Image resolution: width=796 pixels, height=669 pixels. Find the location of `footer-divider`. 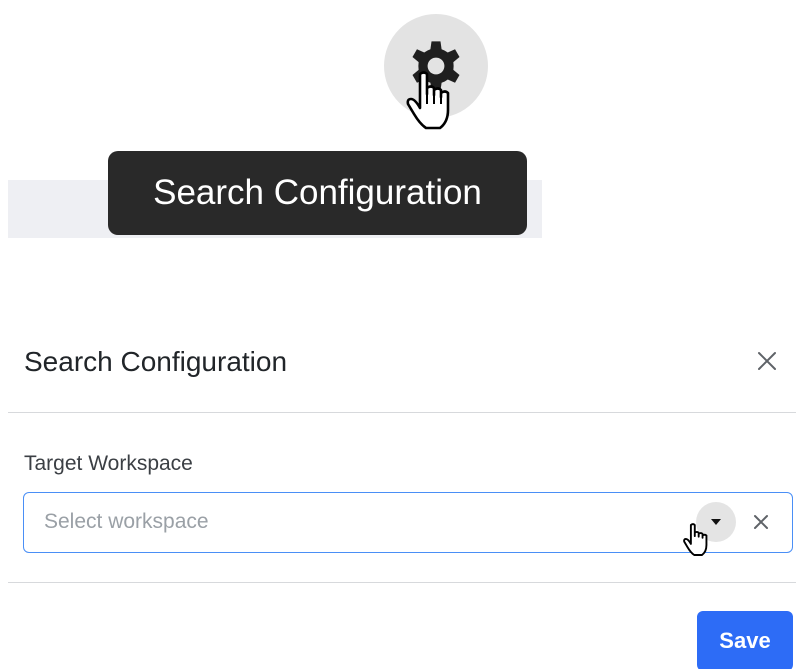

footer-divider is located at coordinates (402, 582).